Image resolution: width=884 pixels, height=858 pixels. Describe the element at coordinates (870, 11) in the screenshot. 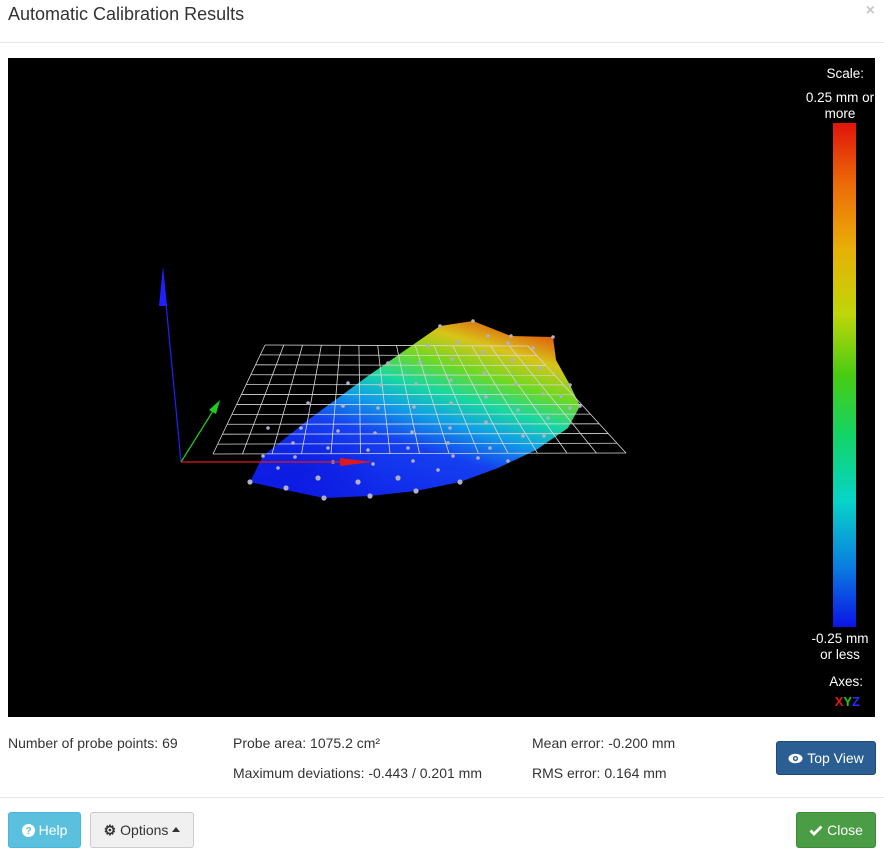

I see `close-icon: ×` at that location.